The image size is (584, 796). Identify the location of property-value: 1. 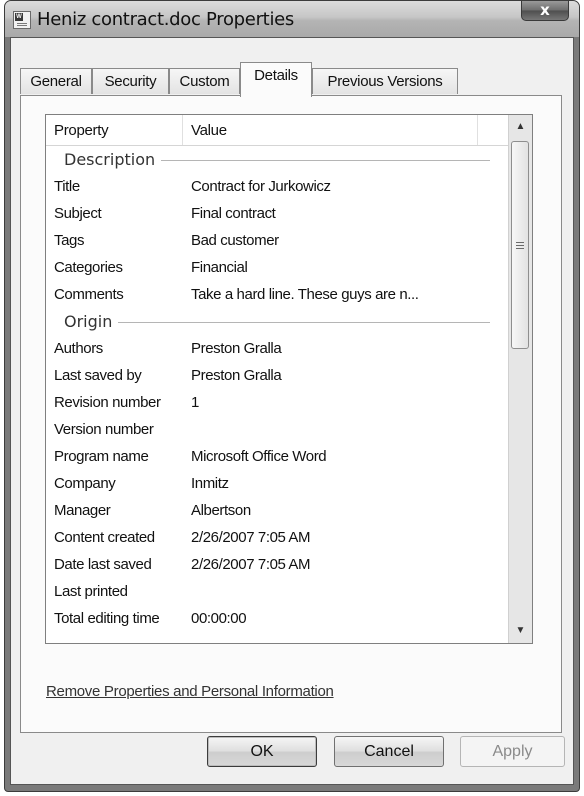
(195, 402).